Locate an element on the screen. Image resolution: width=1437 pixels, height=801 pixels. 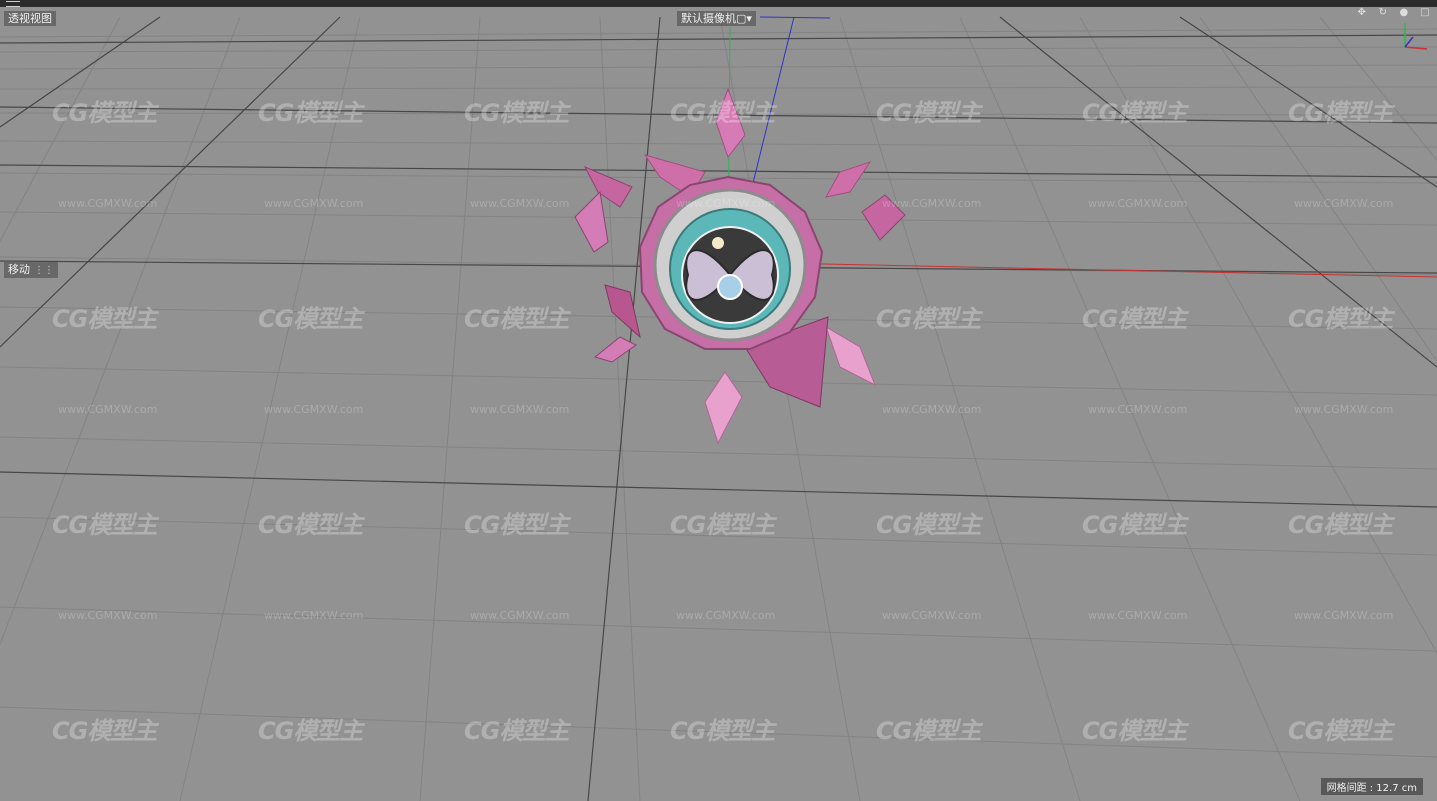
active-tool-text: 移动 is located at coordinates (19, 269).